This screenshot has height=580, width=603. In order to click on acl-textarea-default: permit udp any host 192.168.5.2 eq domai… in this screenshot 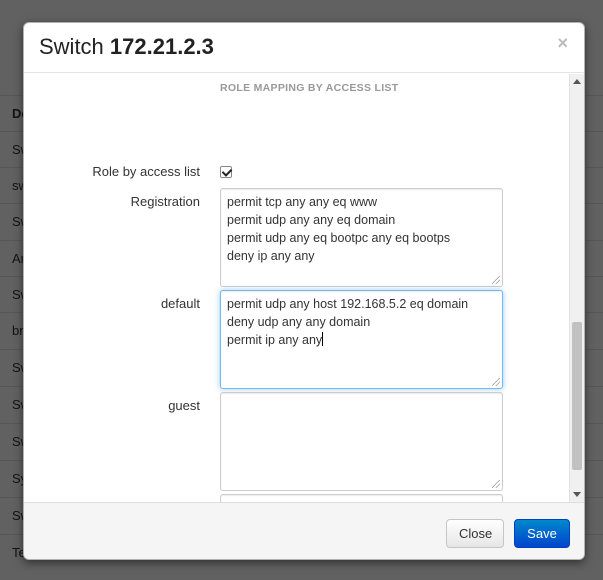, I will do `click(361, 339)`.